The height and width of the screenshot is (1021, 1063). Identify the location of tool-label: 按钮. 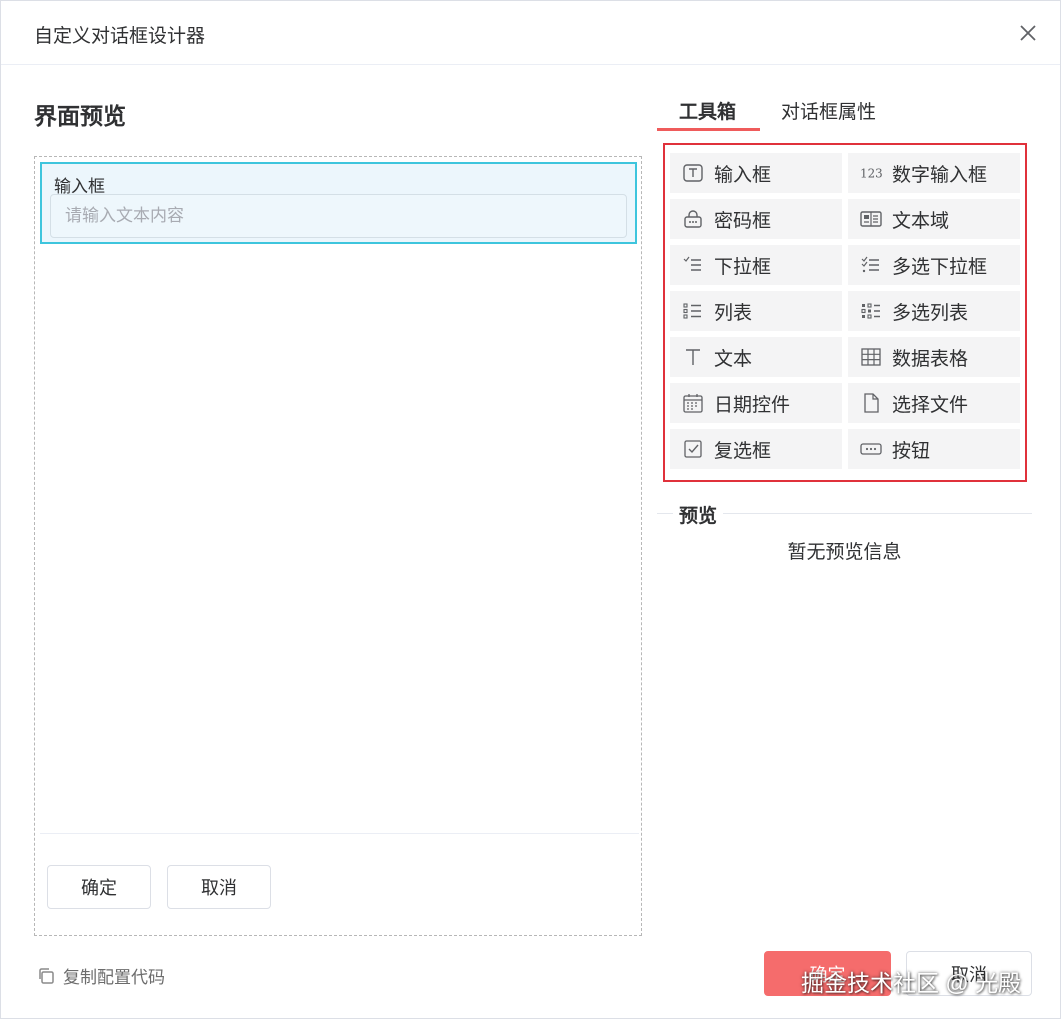
(911, 451).